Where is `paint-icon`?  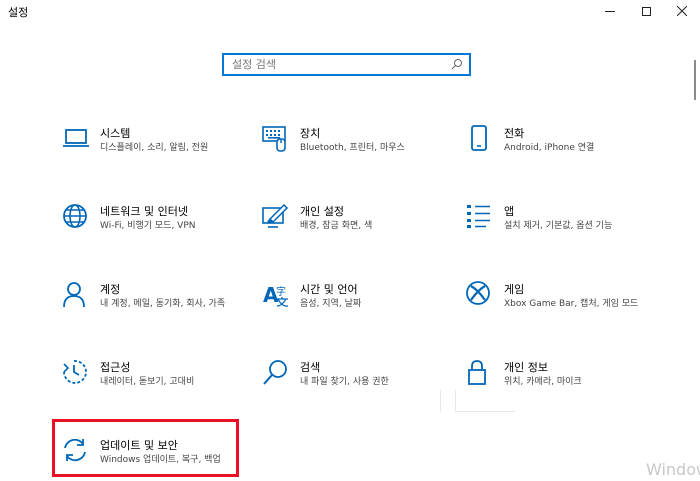 paint-icon is located at coordinates (276, 217).